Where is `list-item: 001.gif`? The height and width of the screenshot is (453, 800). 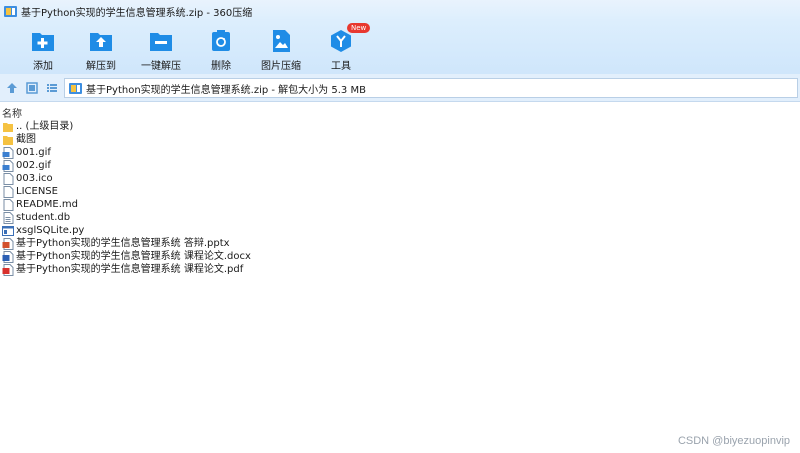
list-item: 001.gif is located at coordinates (400, 152).